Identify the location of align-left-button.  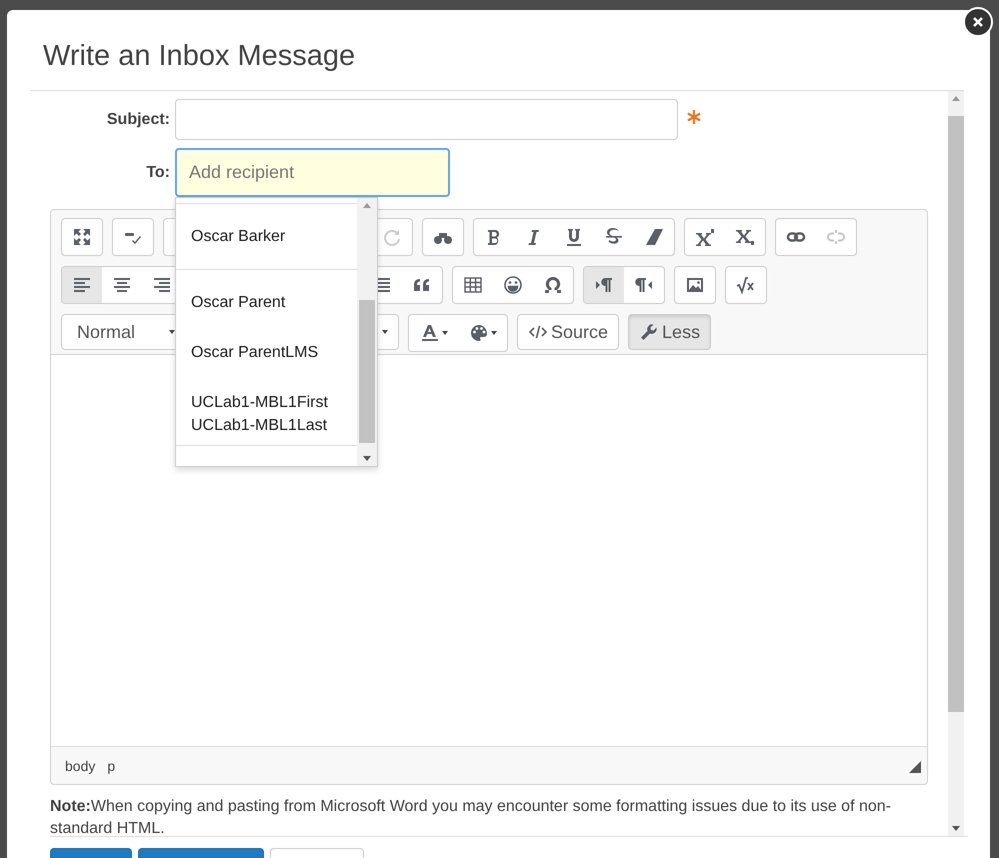
(82, 285).